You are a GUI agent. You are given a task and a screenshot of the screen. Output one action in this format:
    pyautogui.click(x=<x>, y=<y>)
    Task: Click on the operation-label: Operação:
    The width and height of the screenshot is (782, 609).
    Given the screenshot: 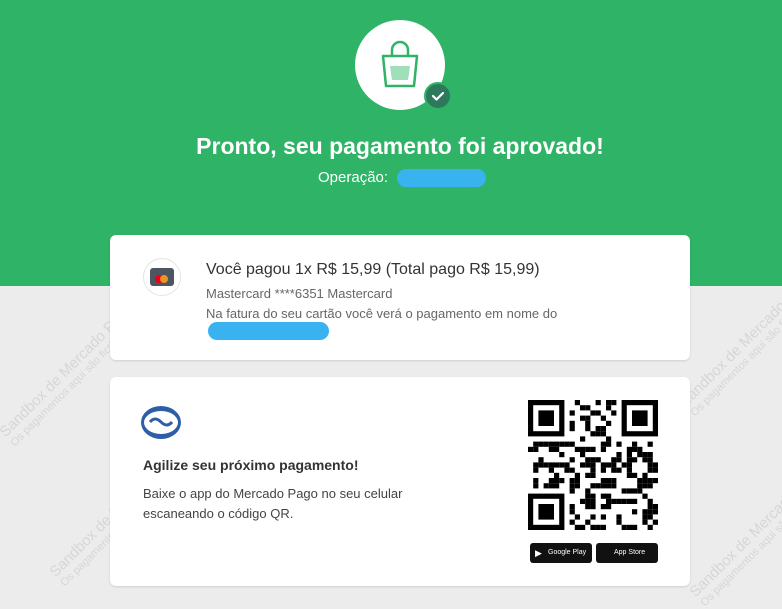 What is the action you would take?
    pyautogui.click(x=353, y=177)
    